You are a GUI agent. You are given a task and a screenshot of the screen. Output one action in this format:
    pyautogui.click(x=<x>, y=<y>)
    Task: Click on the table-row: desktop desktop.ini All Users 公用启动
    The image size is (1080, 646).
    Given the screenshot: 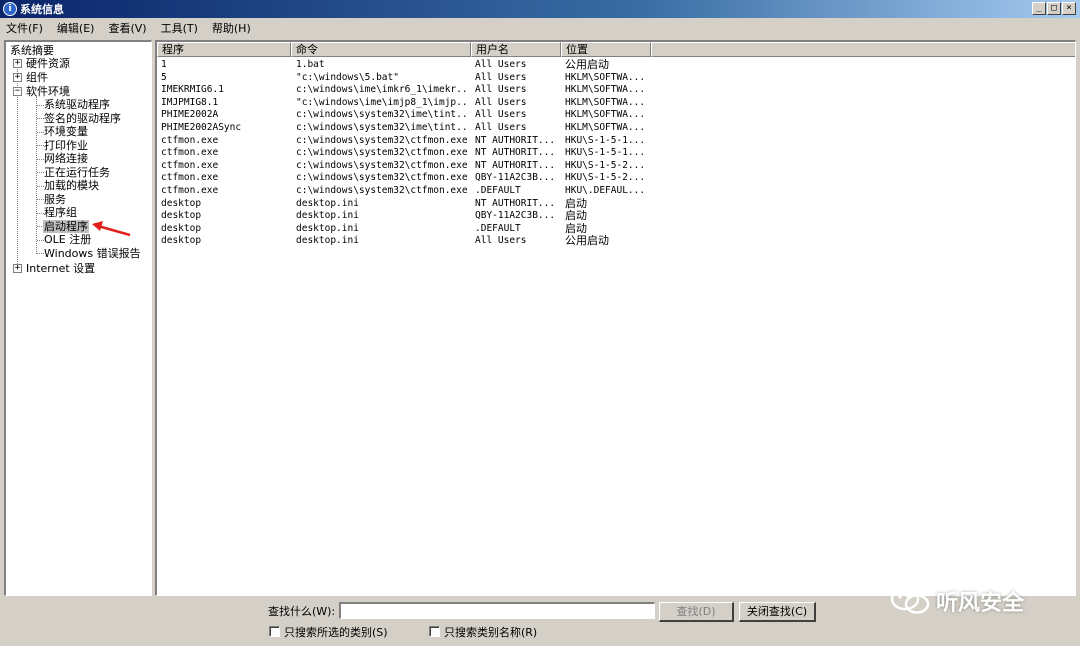 What is the action you would take?
    pyautogui.click(x=616, y=241)
    